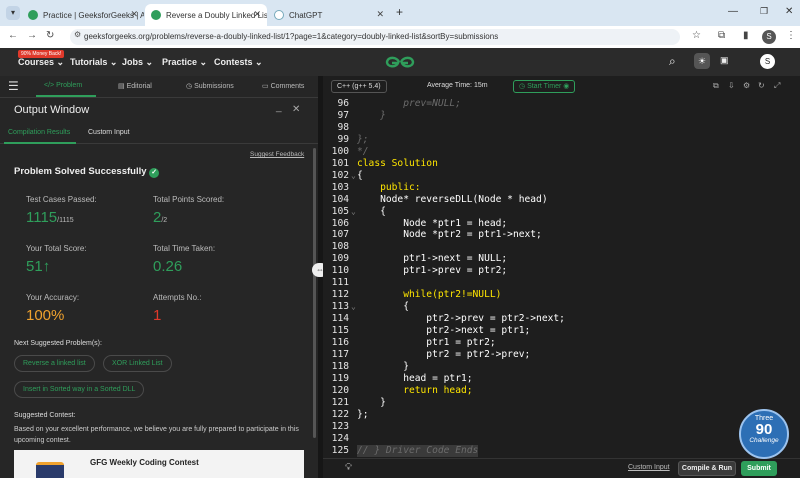 This screenshot has height=478, width=800. What do you see at coordinates (359, 86) in the screenshot?
I see `language-select: C++ (g++ 5.4)` at bounding box center [359, 86].